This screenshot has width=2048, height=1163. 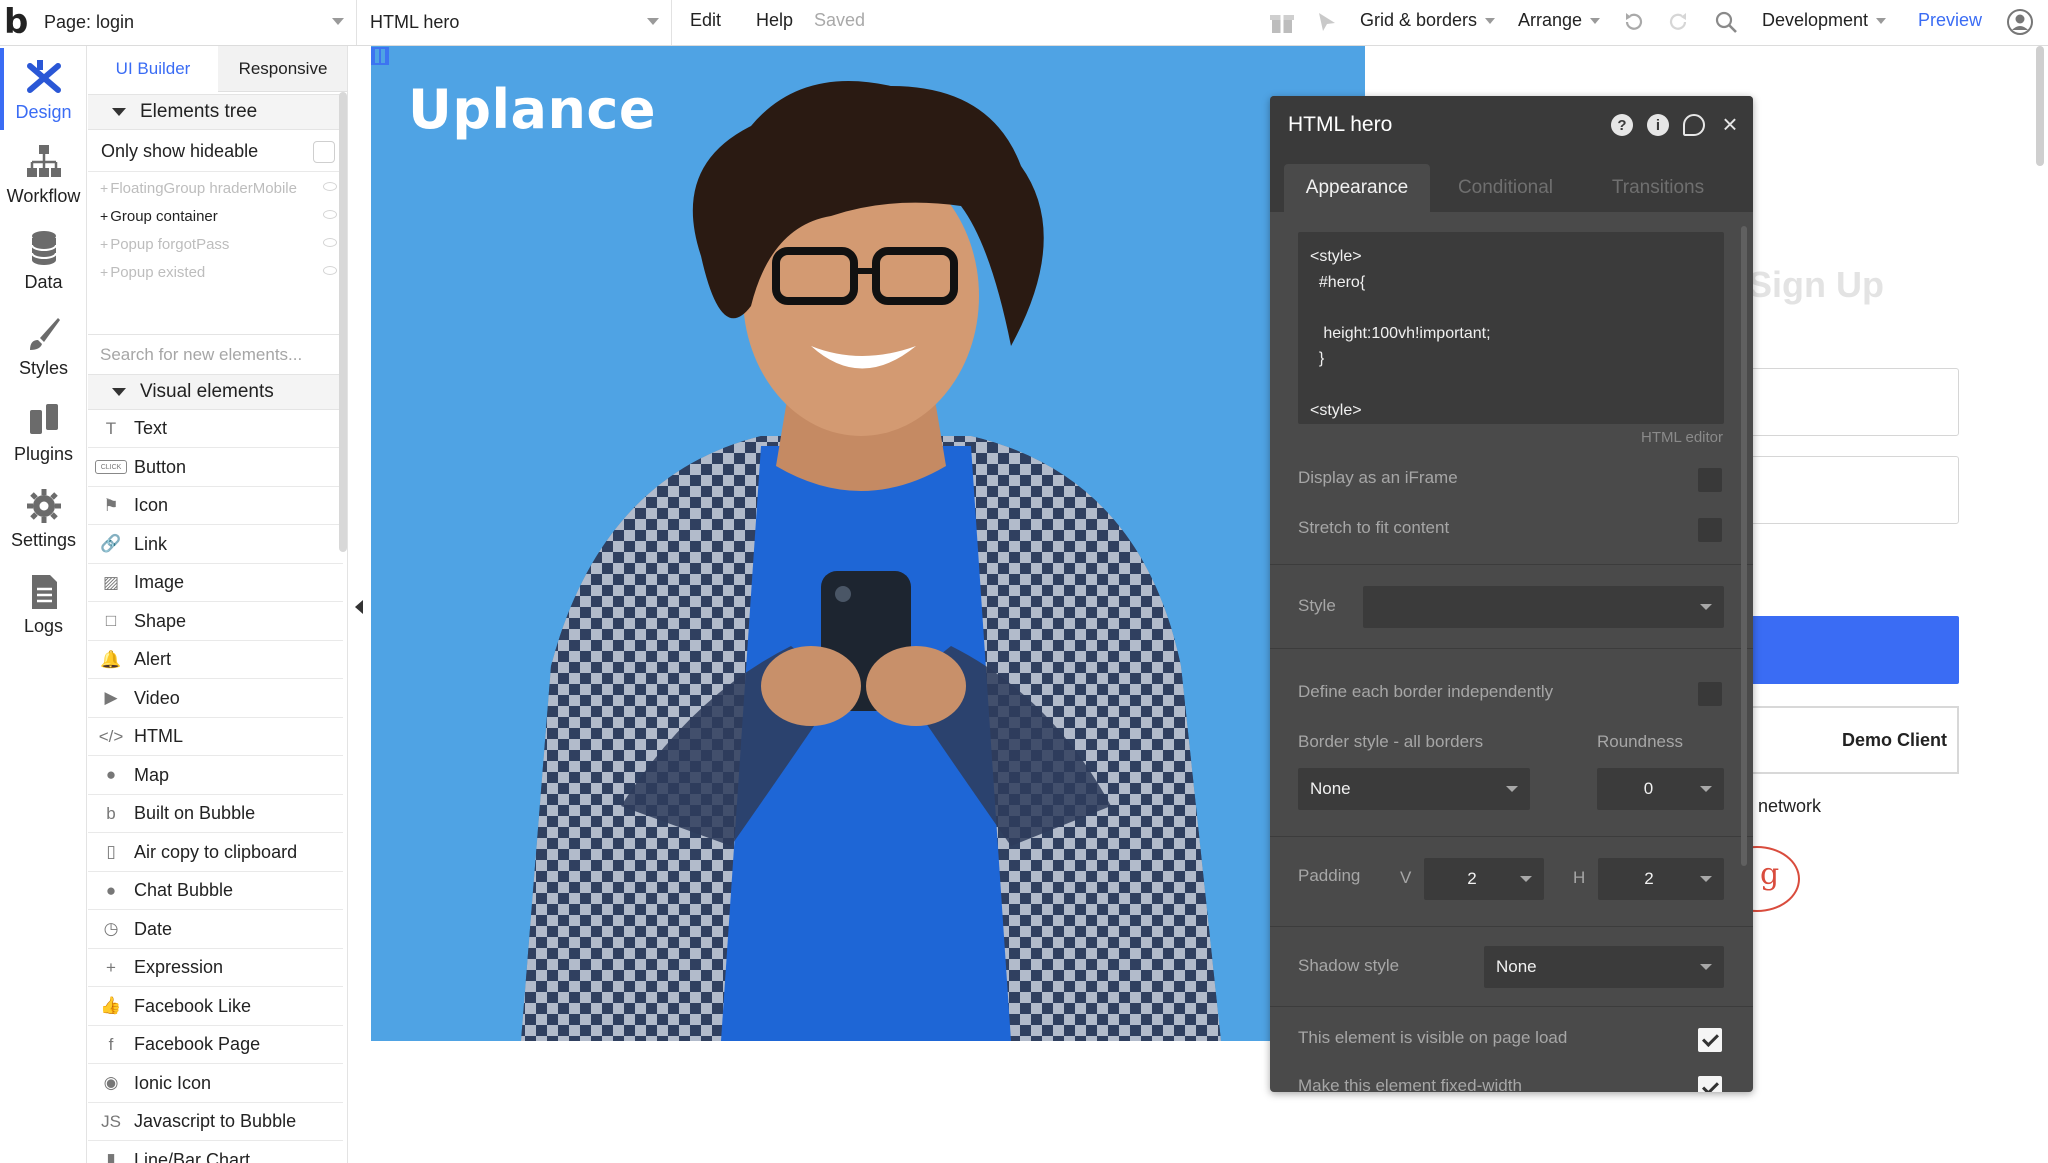 I want to click on signup-button, so click(x=1854, y=650).